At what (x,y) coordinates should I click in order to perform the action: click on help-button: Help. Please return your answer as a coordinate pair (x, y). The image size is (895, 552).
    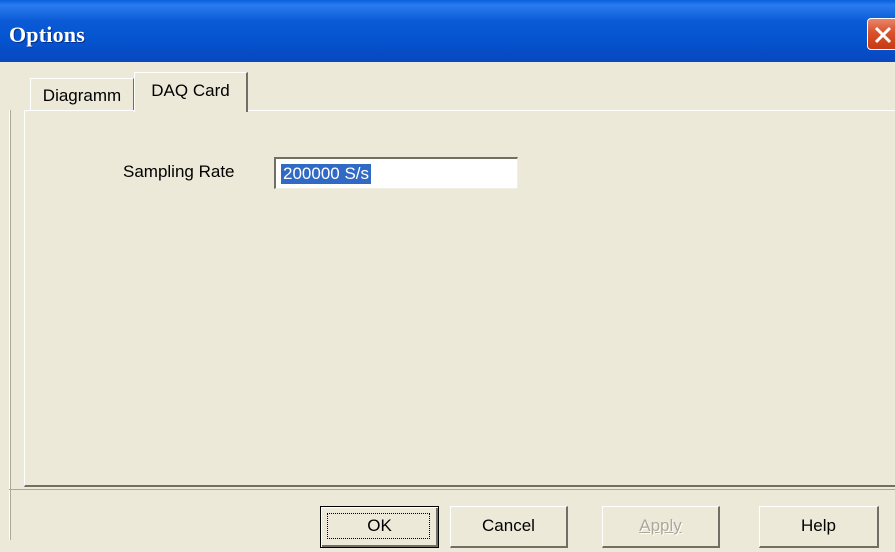
    Looking at the image, I should click on (819, 527).